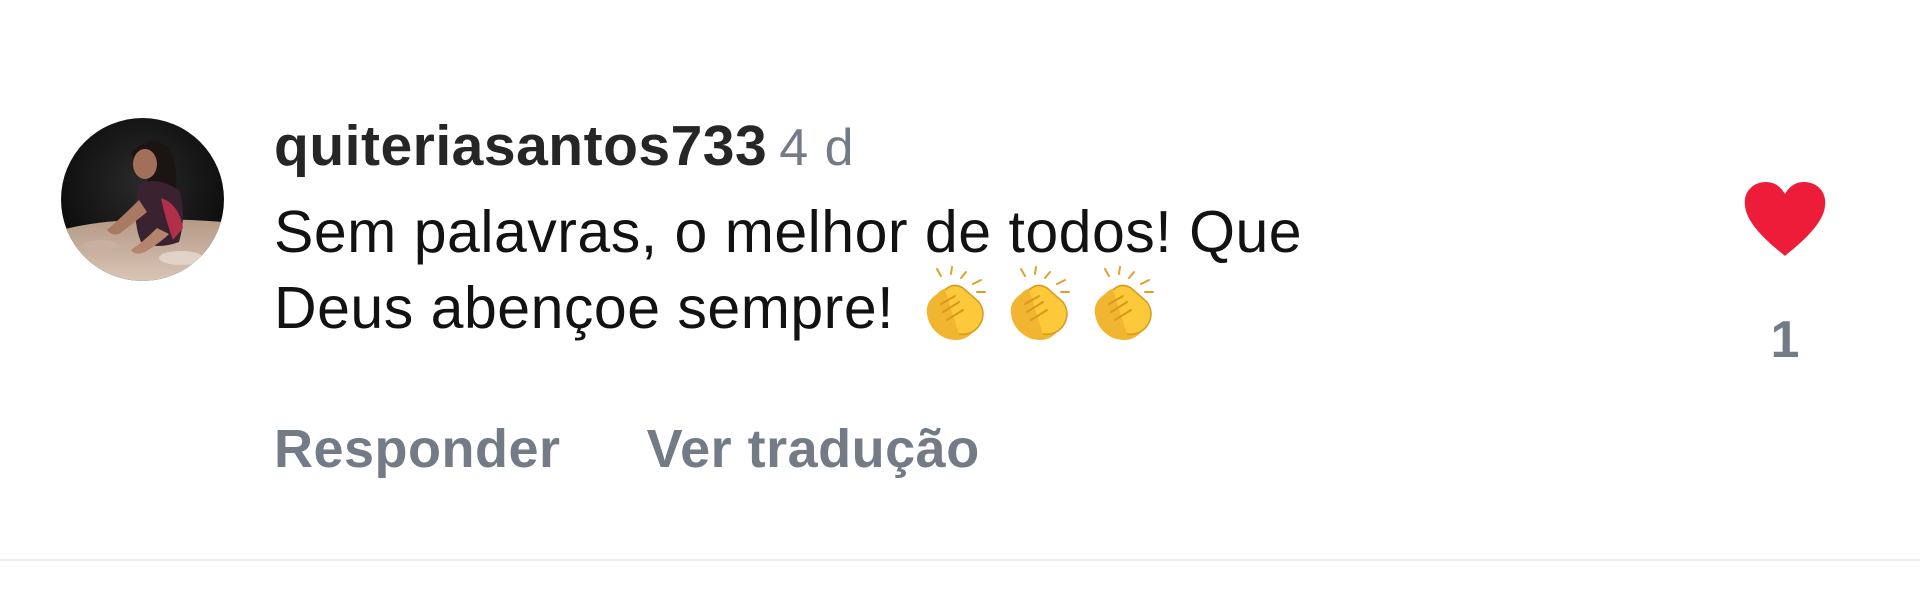 The height and width of the screenshot is (597, 1920). What do you see at coordinates (788, 232) in the screenshot?
I see `comment-text-line: Sem palavras, o melhor de todos! Que` at bounding box center [788, 232].